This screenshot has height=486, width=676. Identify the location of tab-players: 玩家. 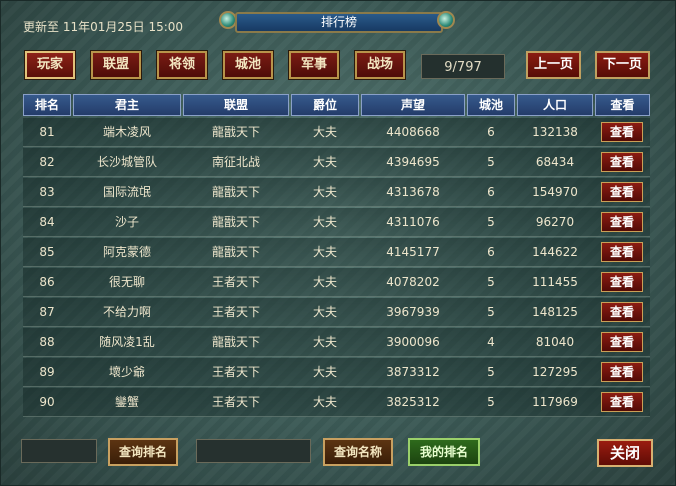
(50, 65).